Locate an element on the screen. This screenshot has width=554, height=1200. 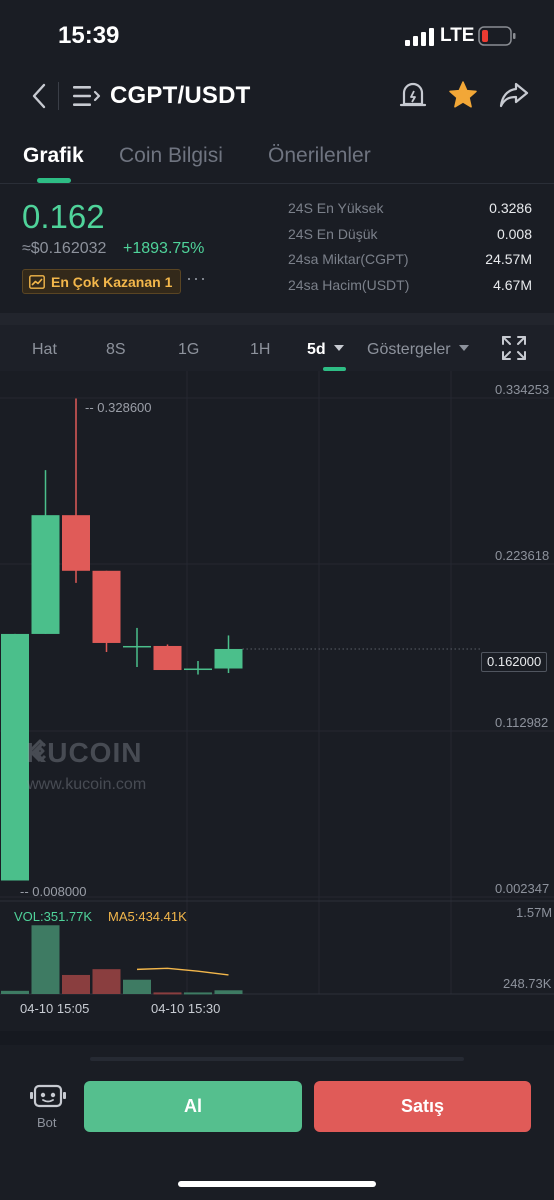
network-type: LTE is located at coordinates (457, 35).